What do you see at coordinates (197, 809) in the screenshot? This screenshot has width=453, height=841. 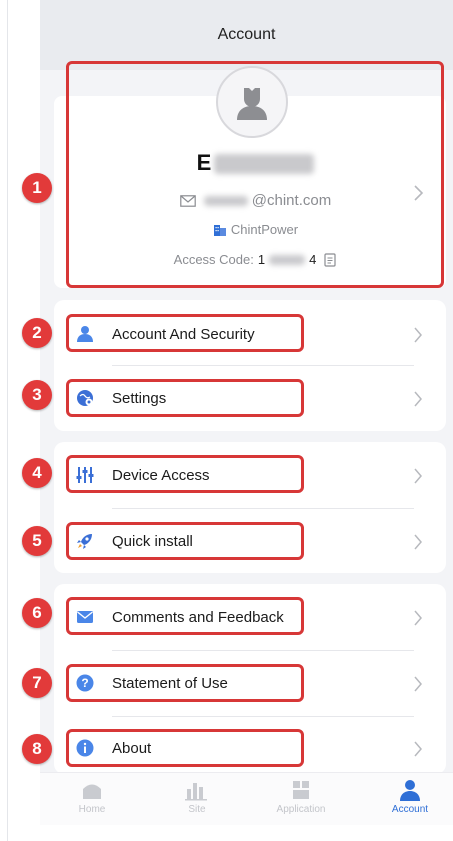 I see `tab-label: Site` at bounding box center [197, 809].